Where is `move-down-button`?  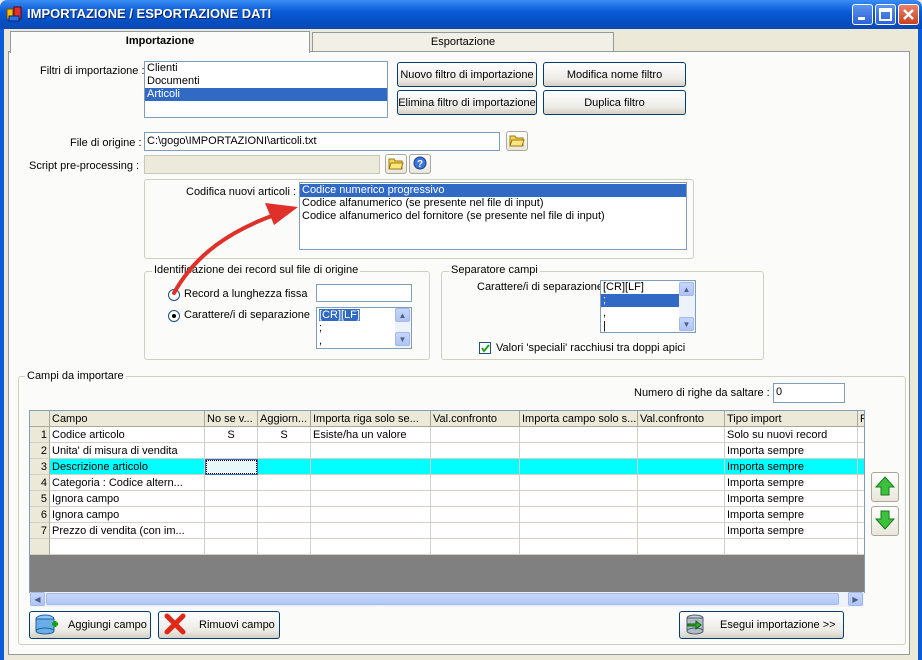 move-down-button is located at coordinates (885, 521).